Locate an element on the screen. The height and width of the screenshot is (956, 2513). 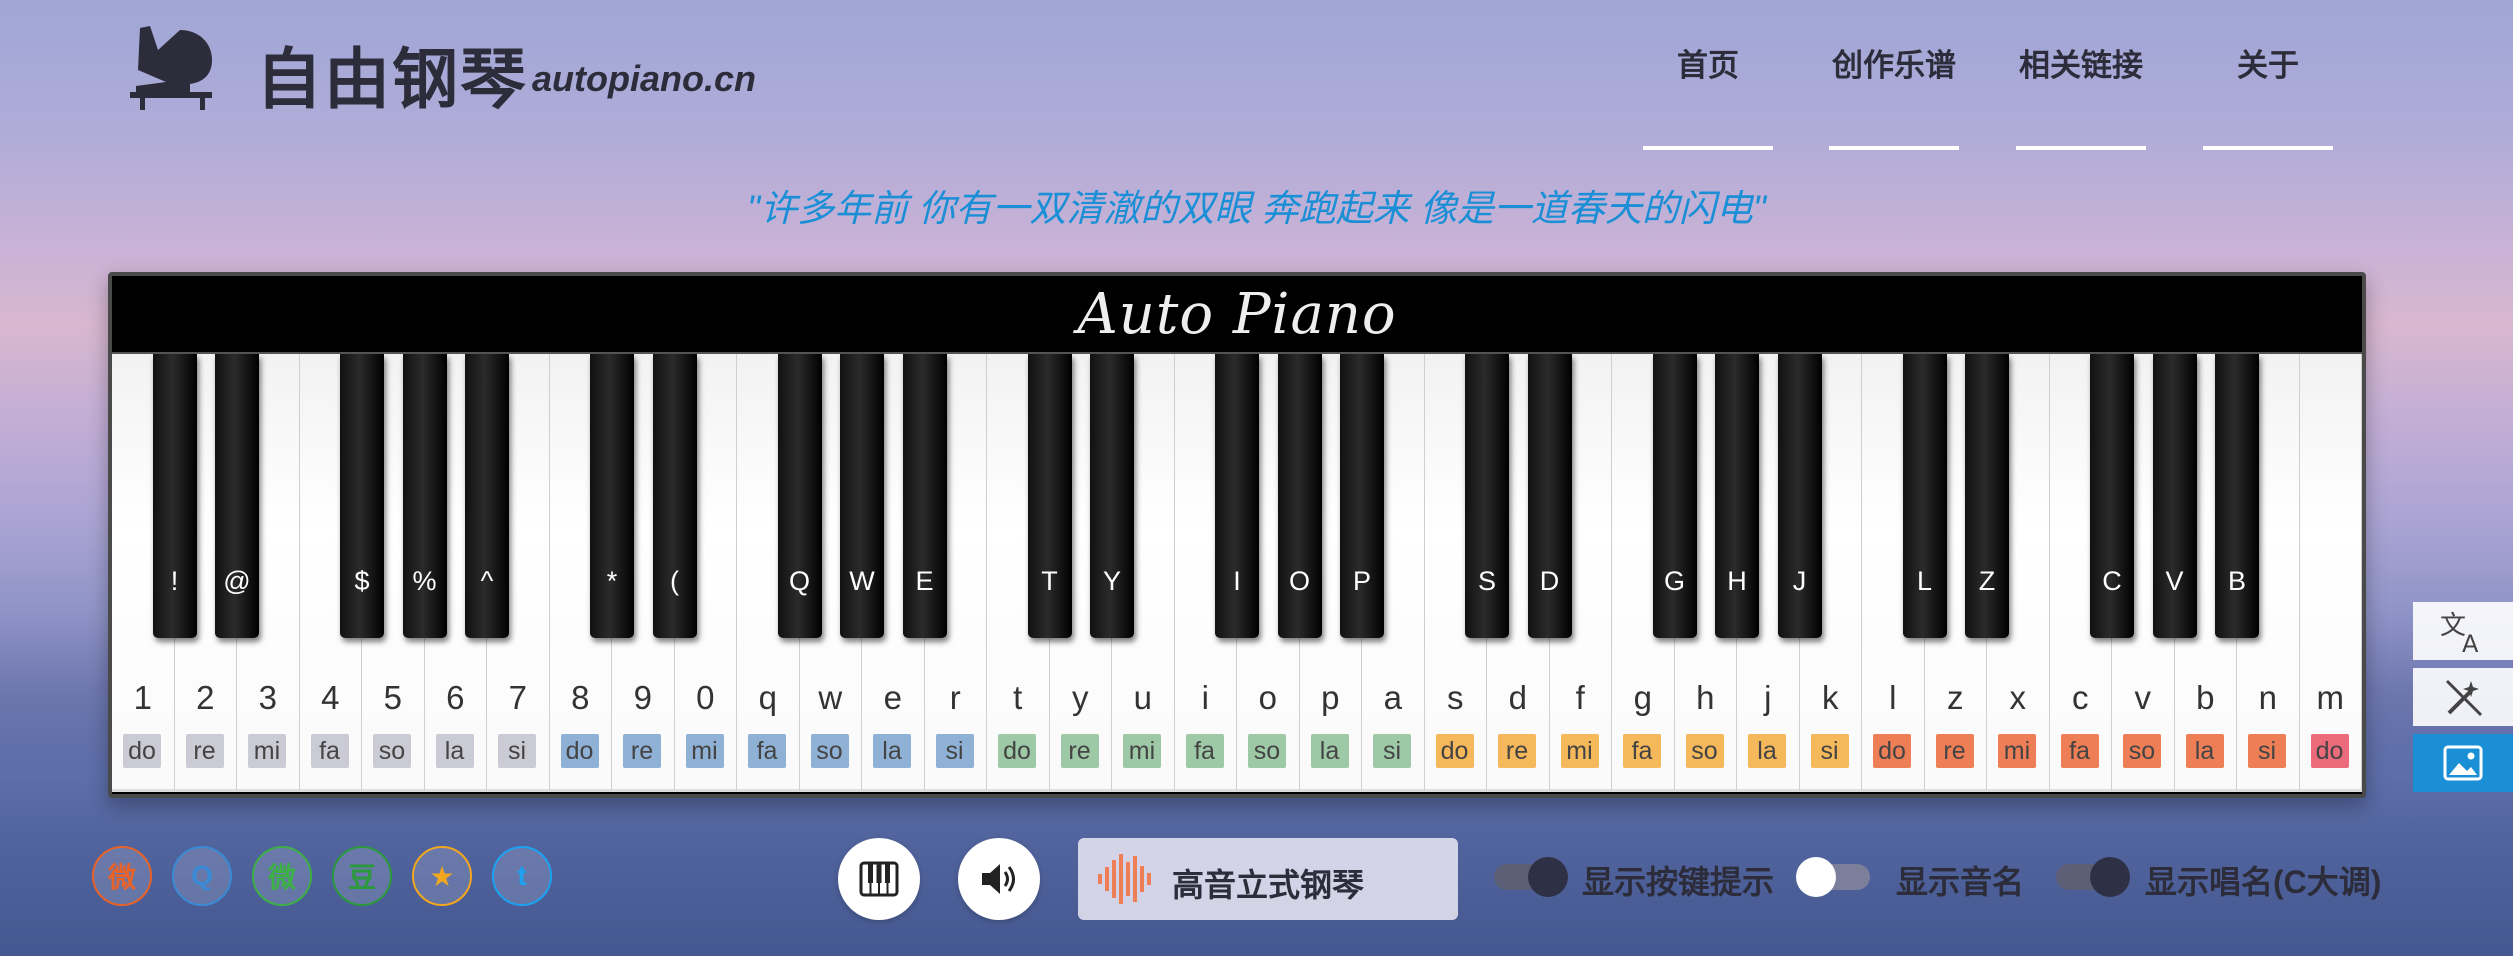
toggle-note-names is located at coordinates (1833, 877).